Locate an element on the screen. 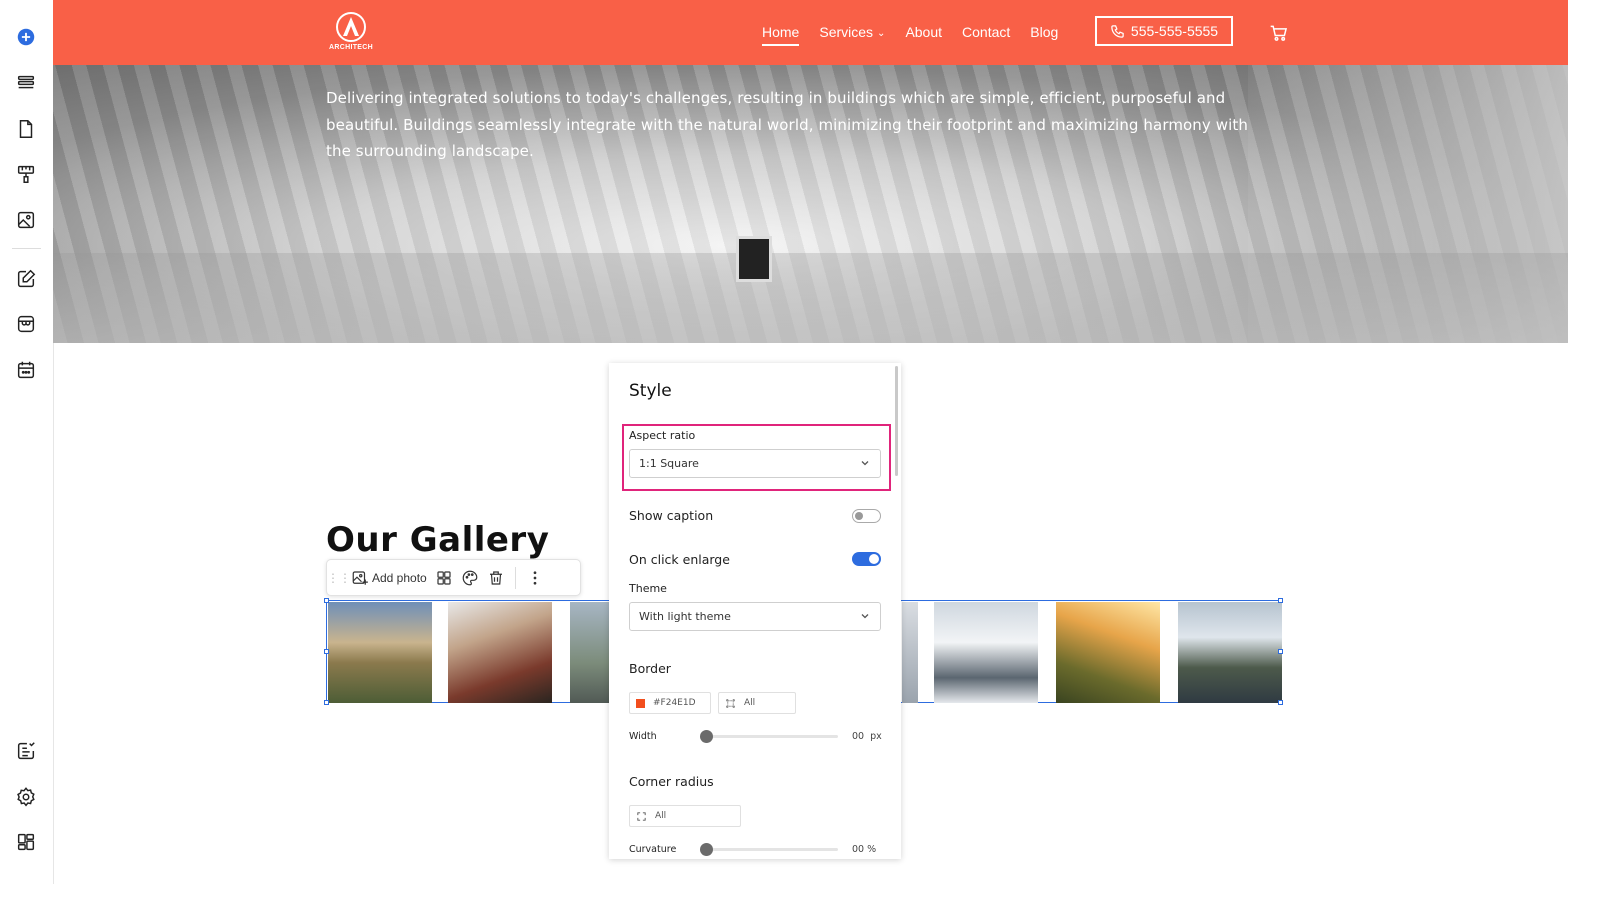  theme-value: With light theme is located at coordinates (685, 616).